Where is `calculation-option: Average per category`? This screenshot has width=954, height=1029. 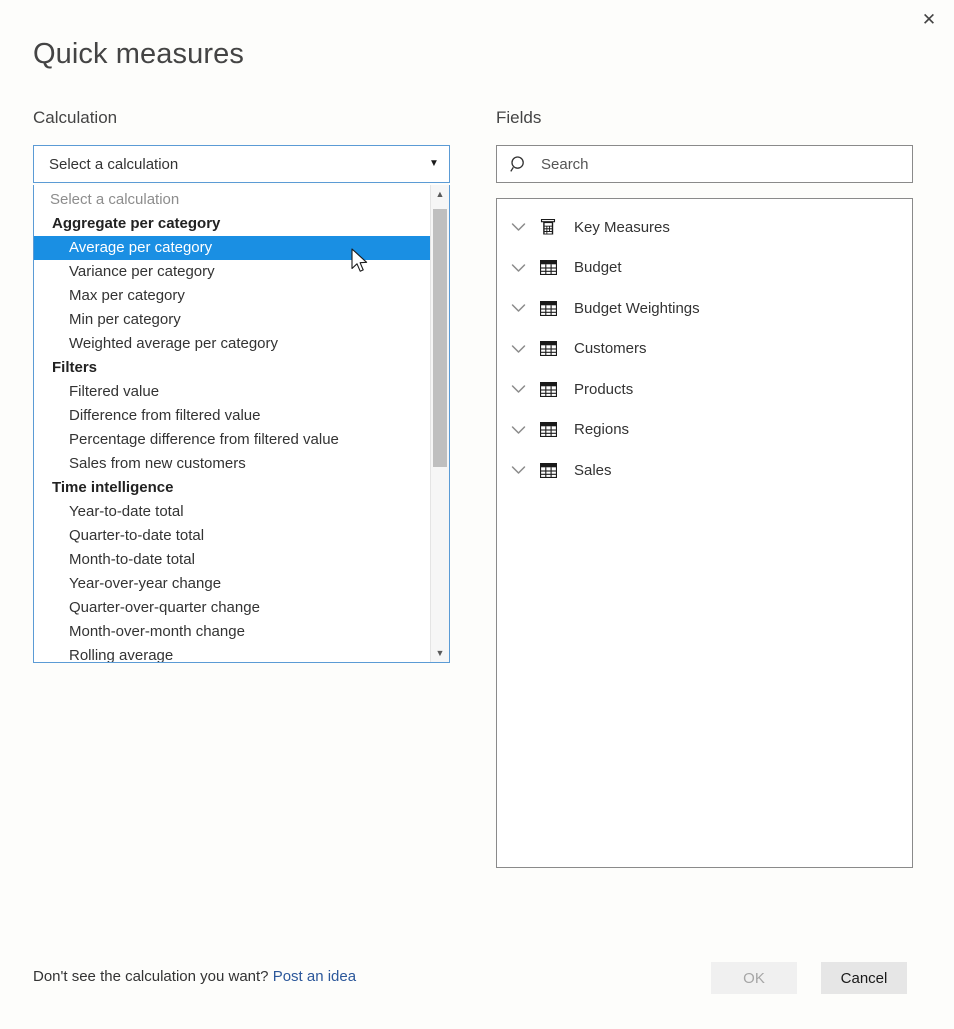
calculation-option: Average per category is located at coordinates (232, 248).